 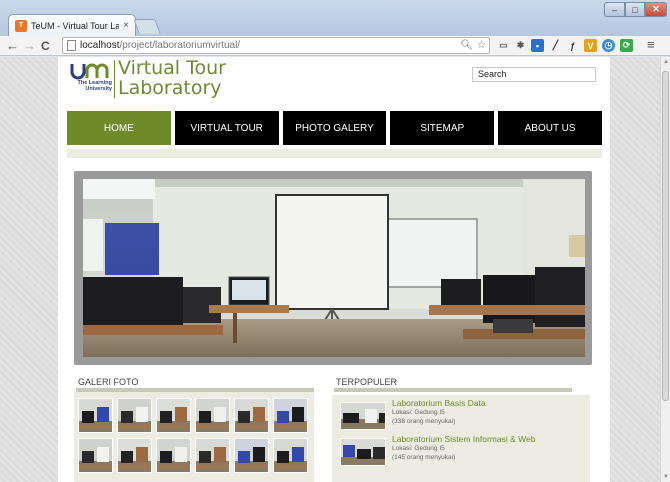 I want to click on zoom-icon: 🔍︎, so click(x=466, y=45).